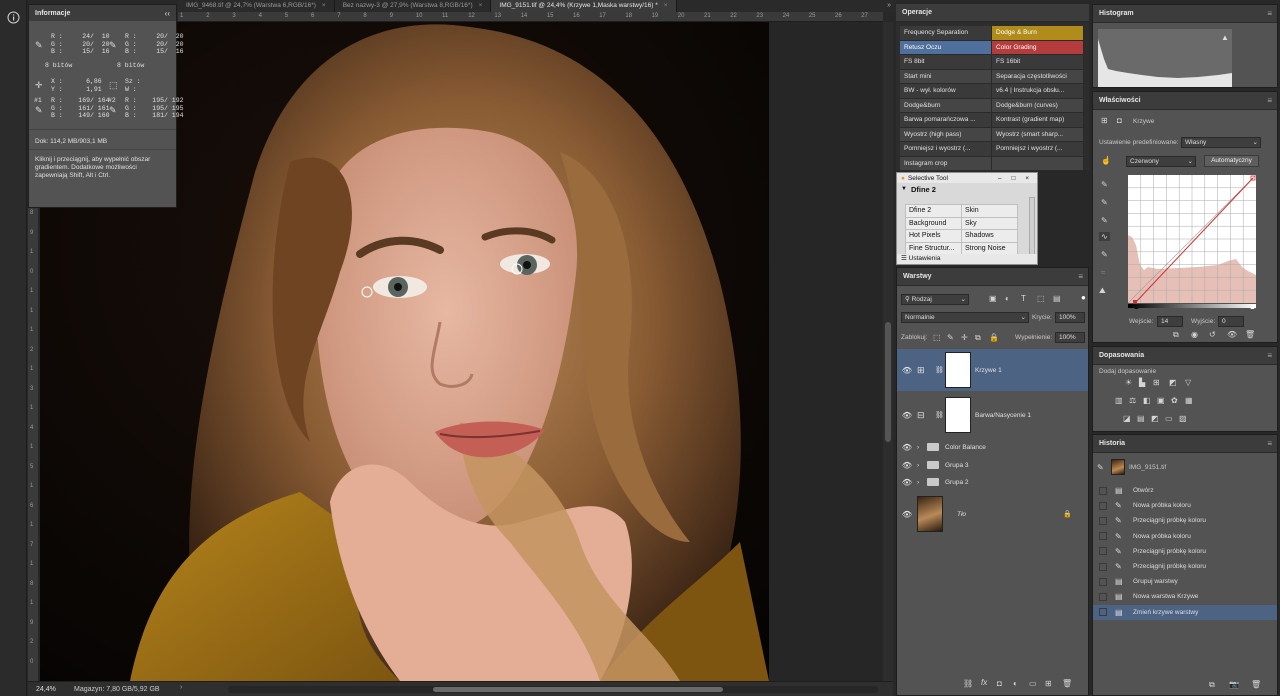  I want to click on link-layers-icon: ⛓, so click(968, 683).